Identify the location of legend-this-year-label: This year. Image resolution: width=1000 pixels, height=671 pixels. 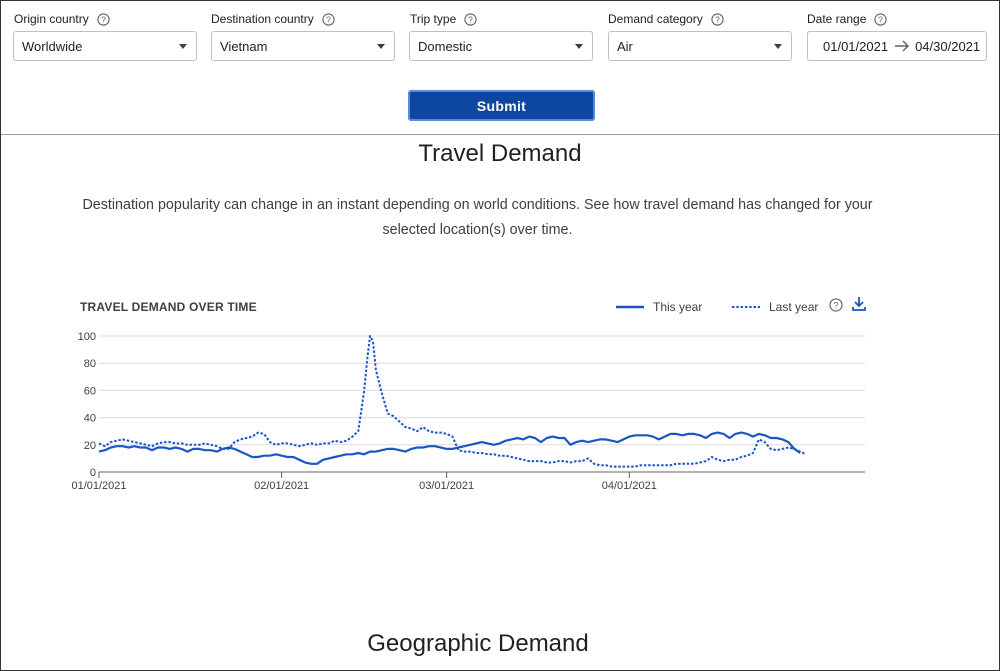
(678, 307).